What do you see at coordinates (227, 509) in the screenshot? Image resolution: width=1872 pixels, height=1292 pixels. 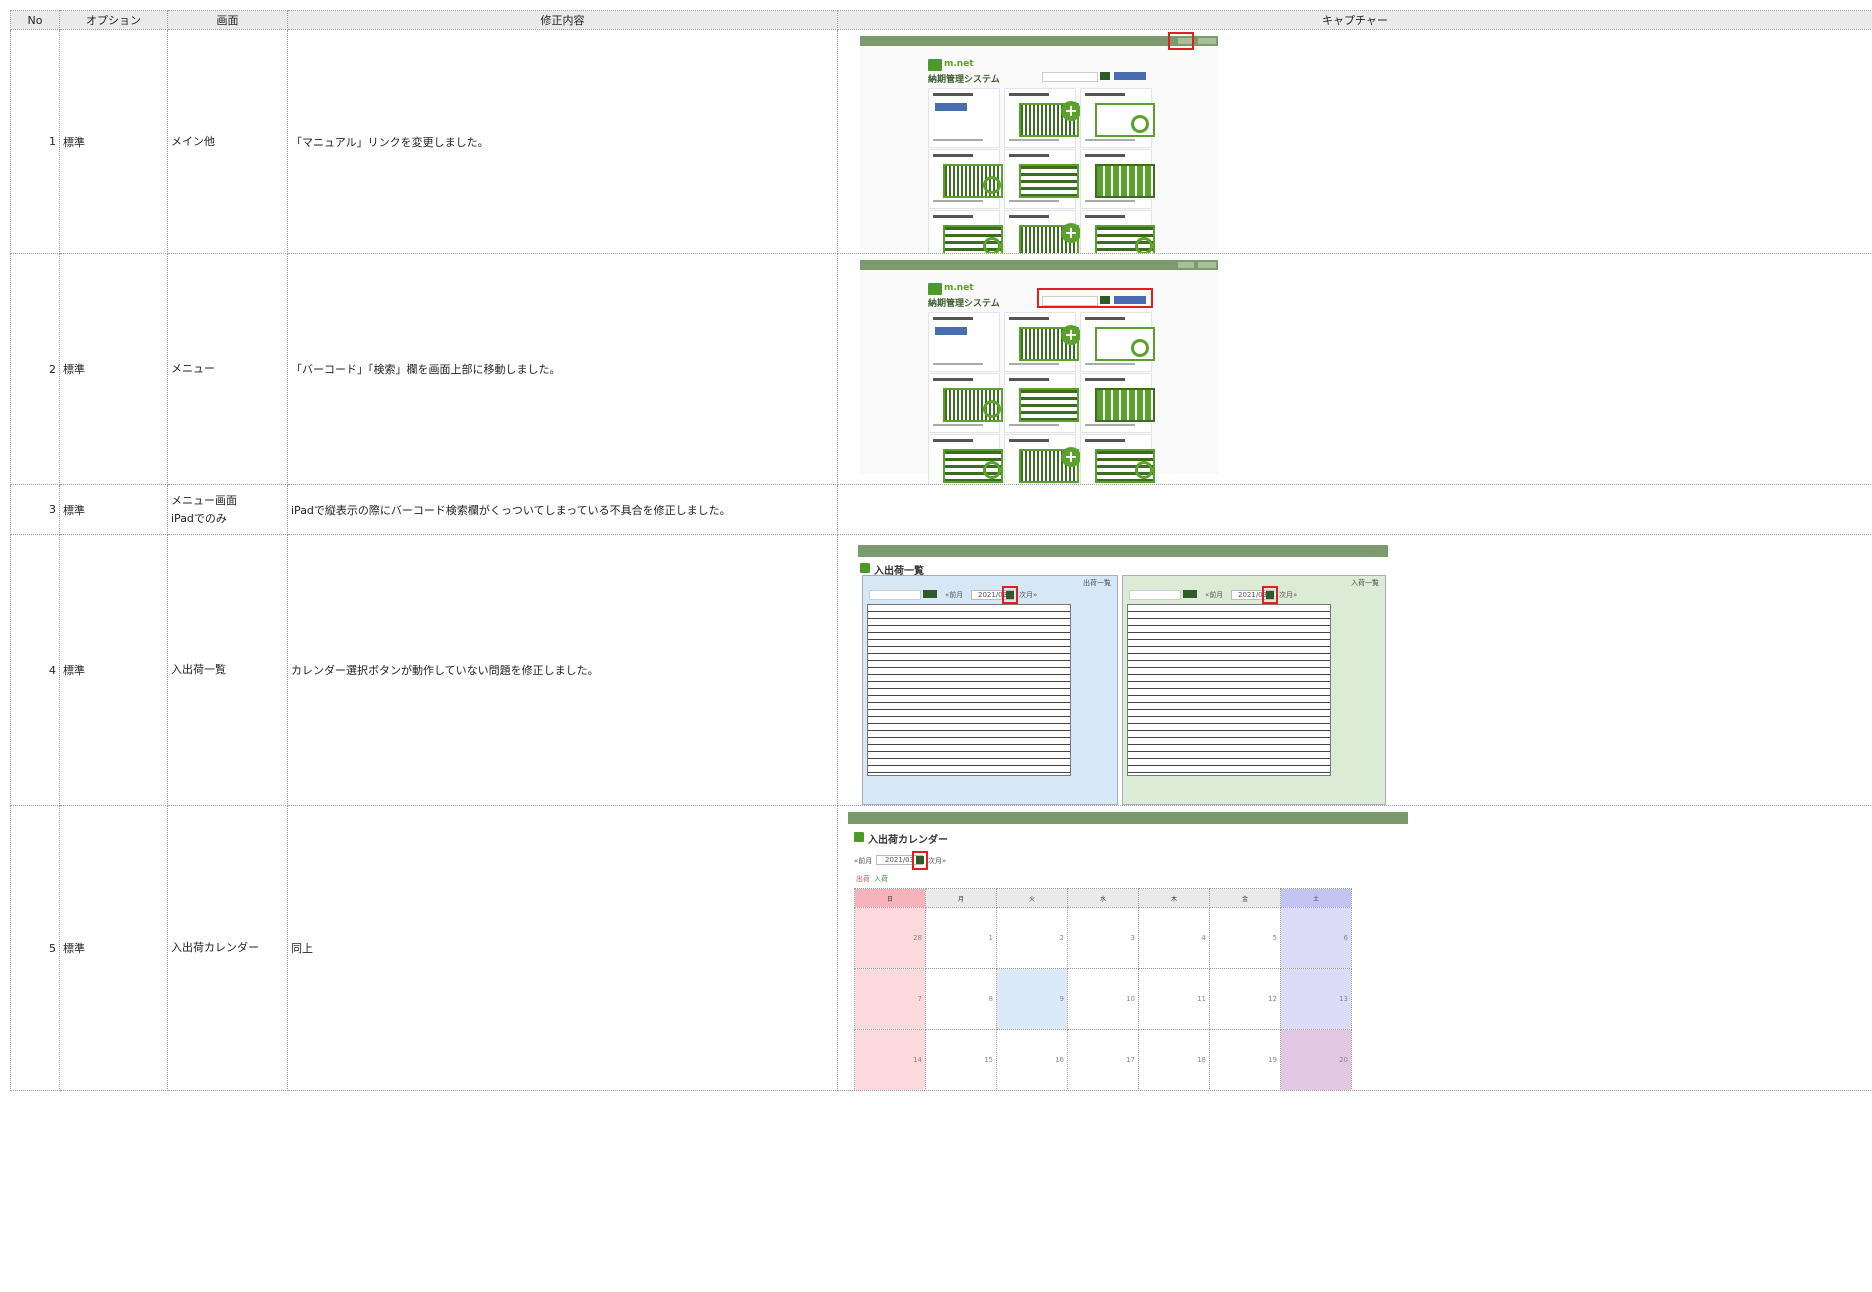 I see `cell-screen: メニュー画面 iPadでのみ` at bounding box center [227, 509].